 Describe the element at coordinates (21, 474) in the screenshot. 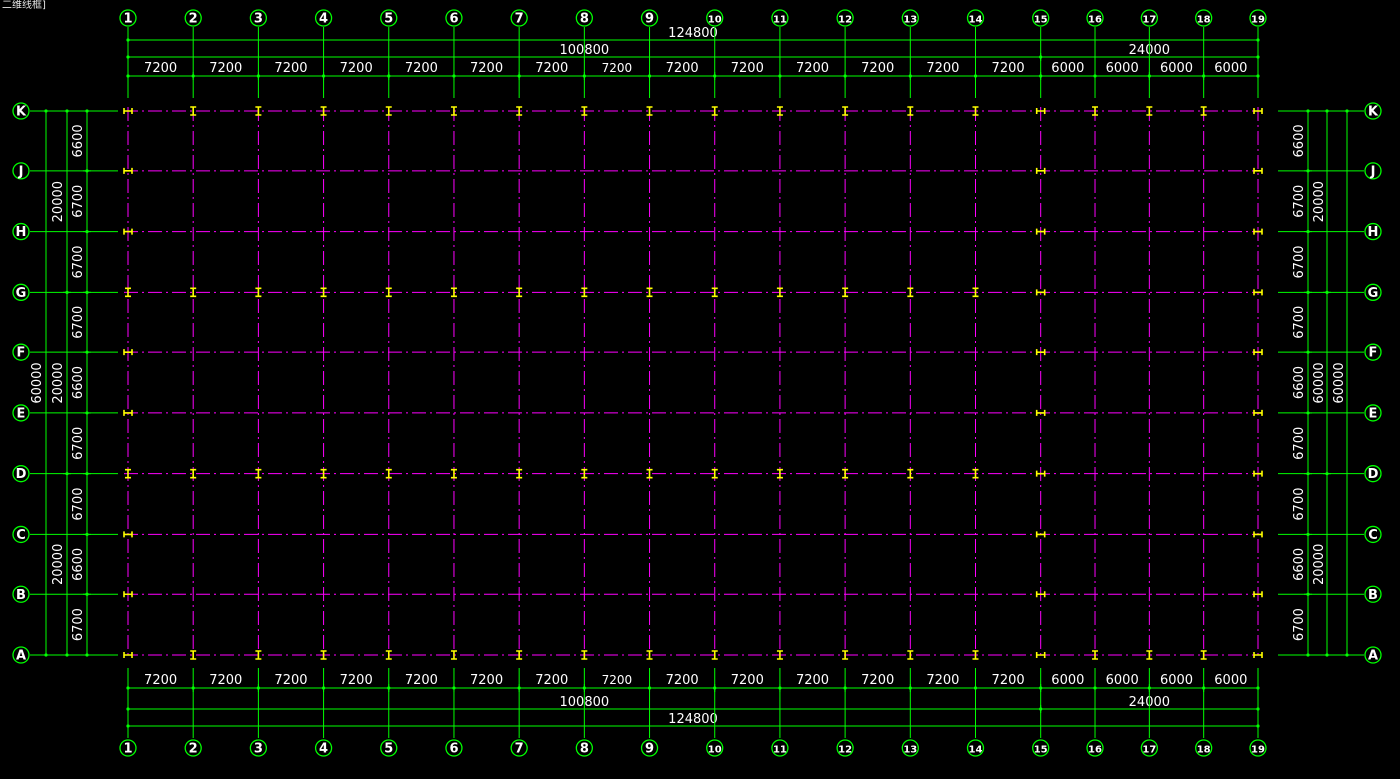

I see `left-axis-bubble-D-label: D` at that location.